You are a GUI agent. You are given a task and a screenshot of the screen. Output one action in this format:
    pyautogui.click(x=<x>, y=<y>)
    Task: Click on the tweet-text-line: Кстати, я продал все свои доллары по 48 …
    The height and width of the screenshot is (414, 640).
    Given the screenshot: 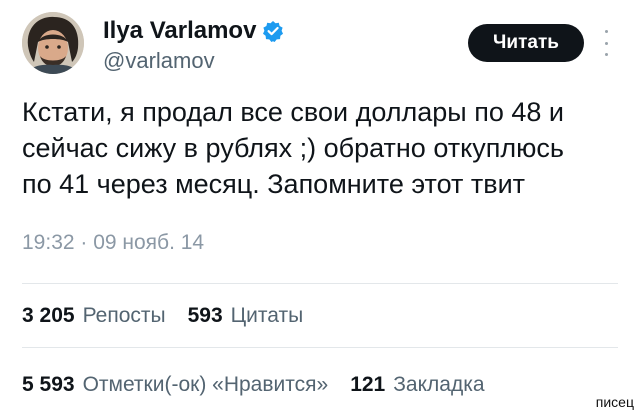 What is the action you would take?
    pyautogui.click(x=293, y=112)
    